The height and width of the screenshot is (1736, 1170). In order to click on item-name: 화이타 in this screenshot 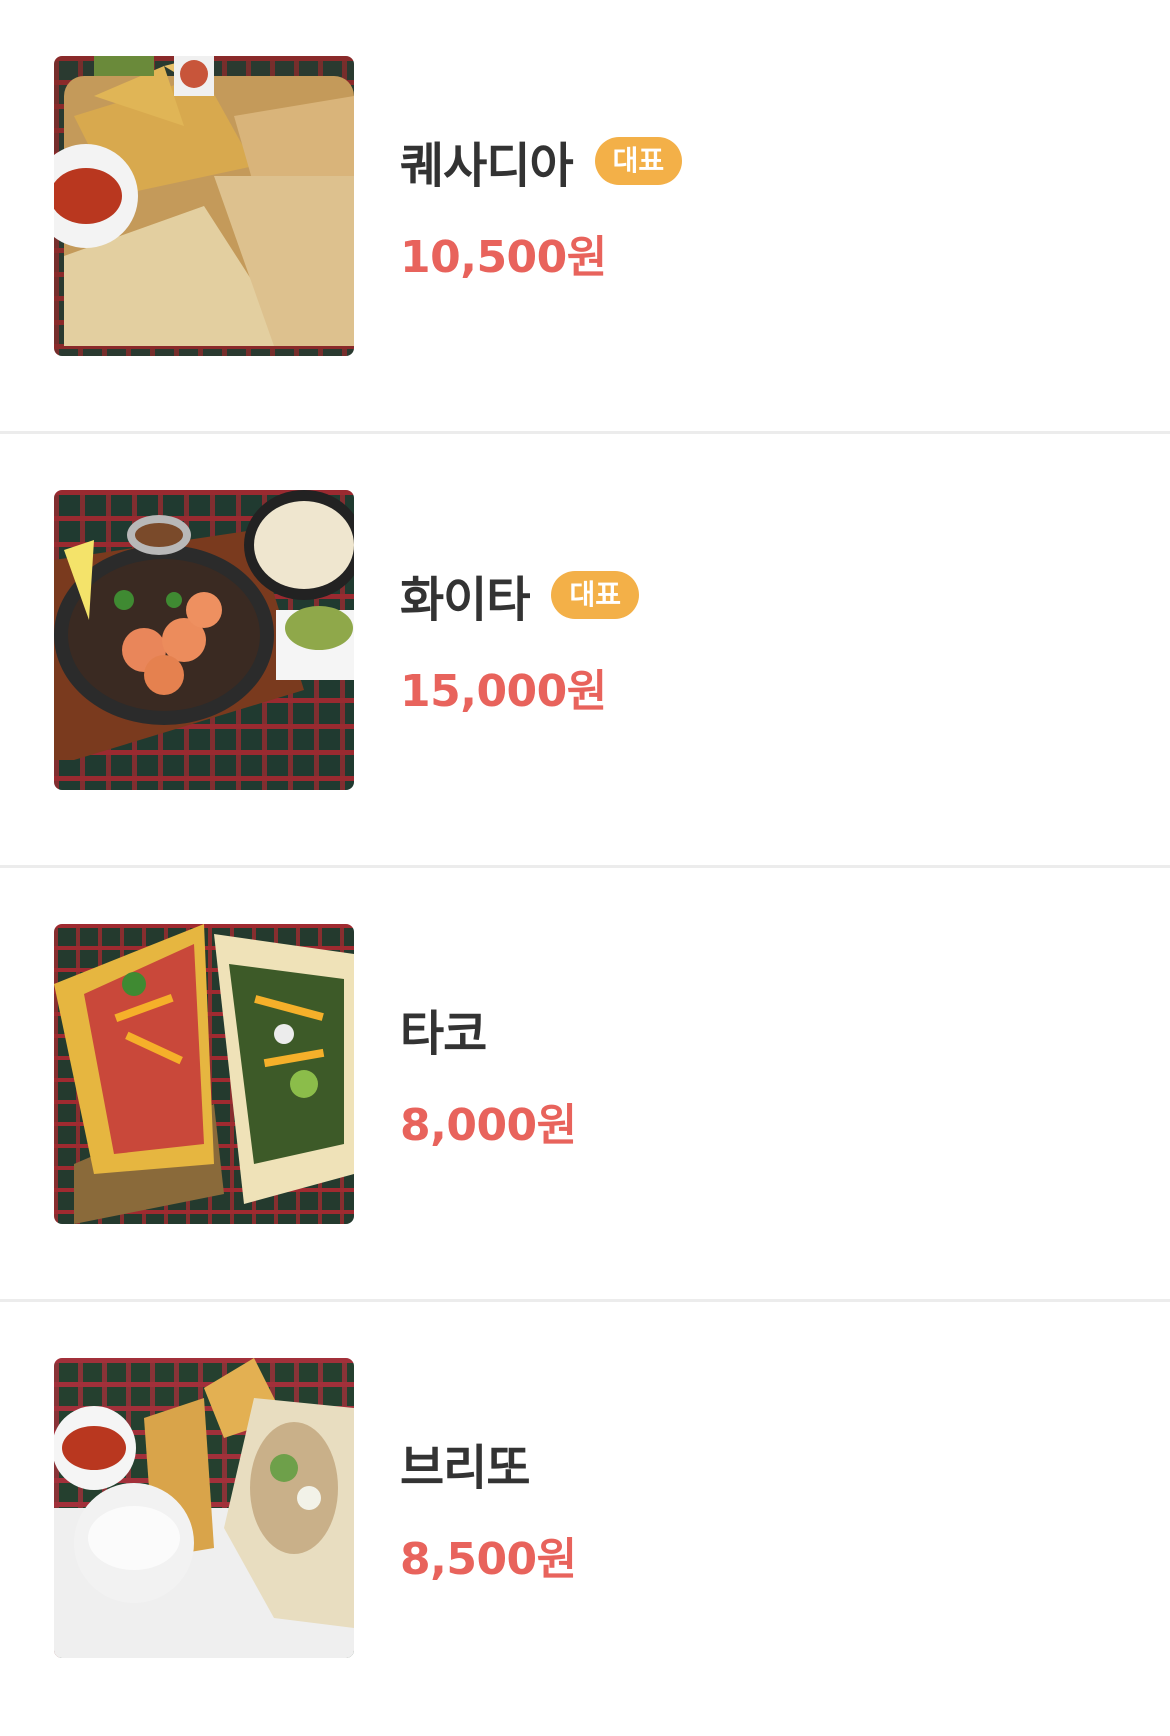, I will do `click(465, 600)`.